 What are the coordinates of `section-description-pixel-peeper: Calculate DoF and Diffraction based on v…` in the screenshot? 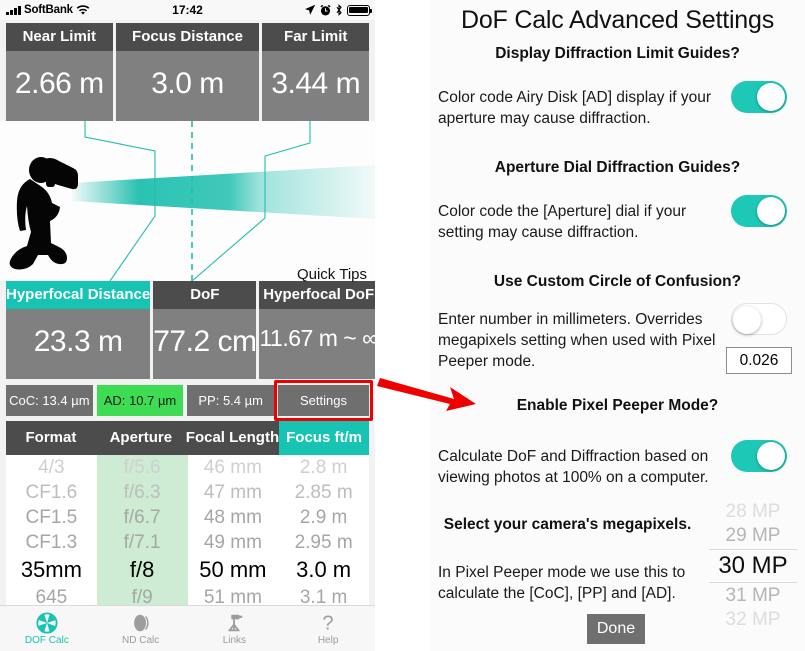 It's located at (573, 467).